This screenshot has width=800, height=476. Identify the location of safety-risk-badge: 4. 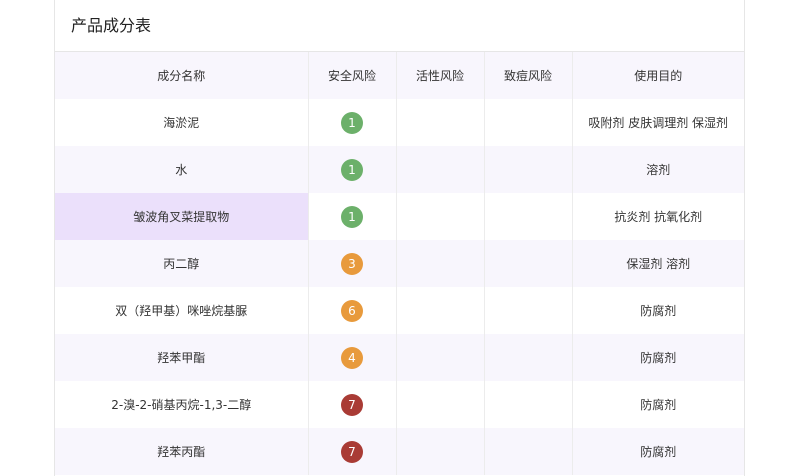
(352, 357).